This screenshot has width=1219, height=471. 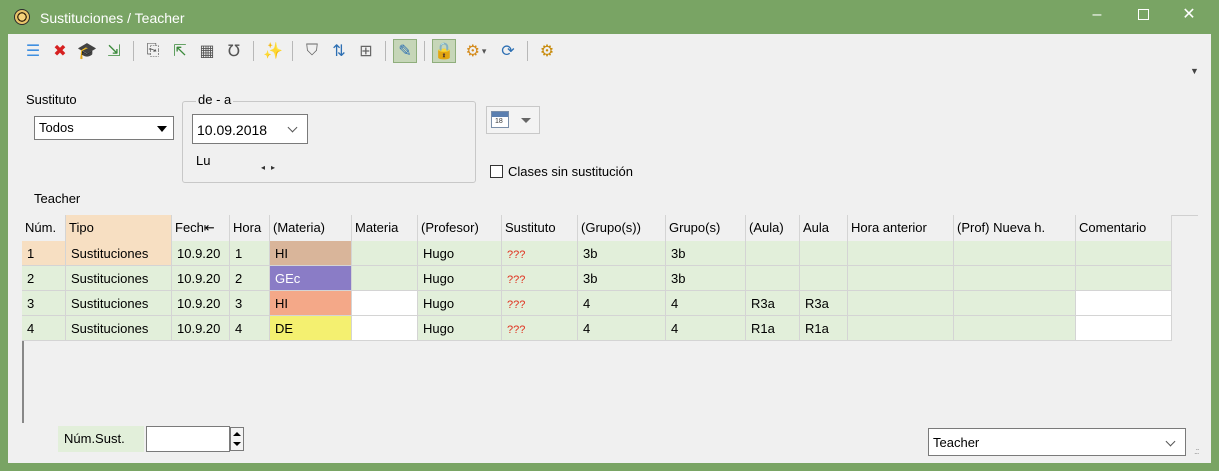 What do you see at coordinates (773, 303) in the screenshot?
I see `cell-aula-orig: R3a` at bounding box center [773, 303].